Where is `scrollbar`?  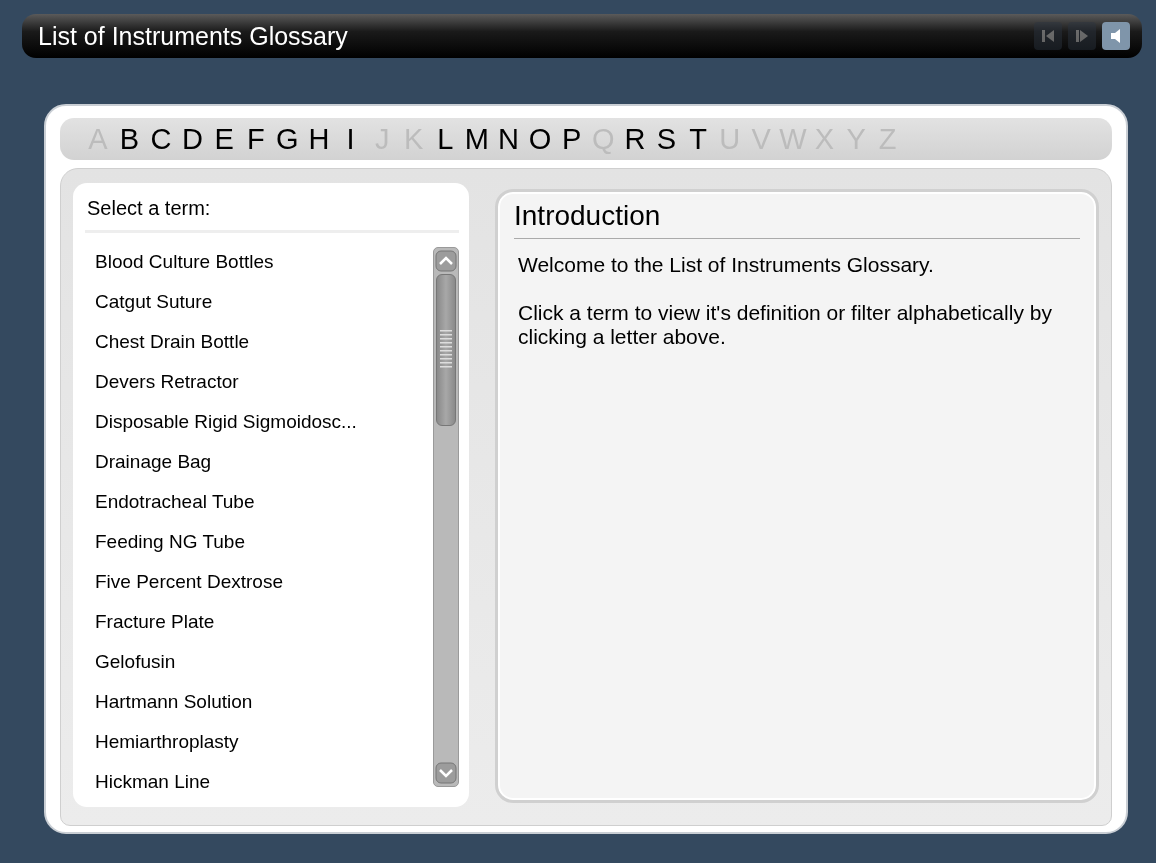 scrollbar is located at coordinates (446, 517).